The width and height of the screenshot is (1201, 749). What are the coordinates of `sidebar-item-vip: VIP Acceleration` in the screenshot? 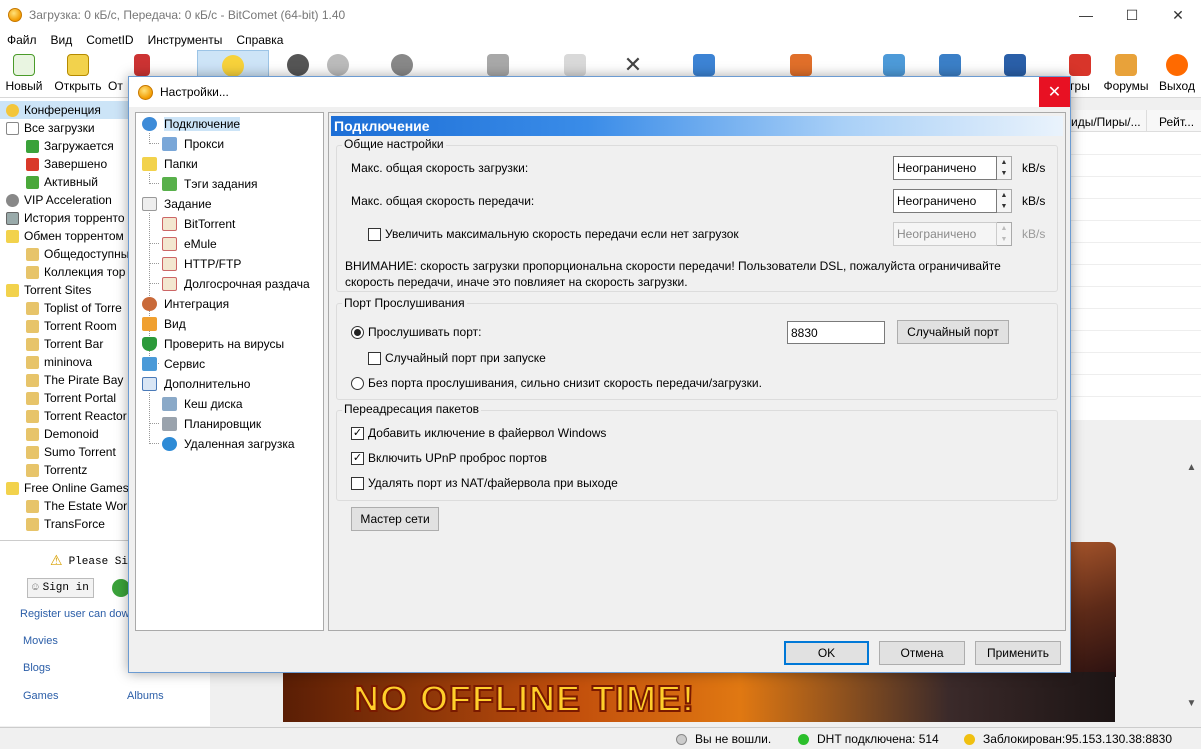 It's located at (64, 200).